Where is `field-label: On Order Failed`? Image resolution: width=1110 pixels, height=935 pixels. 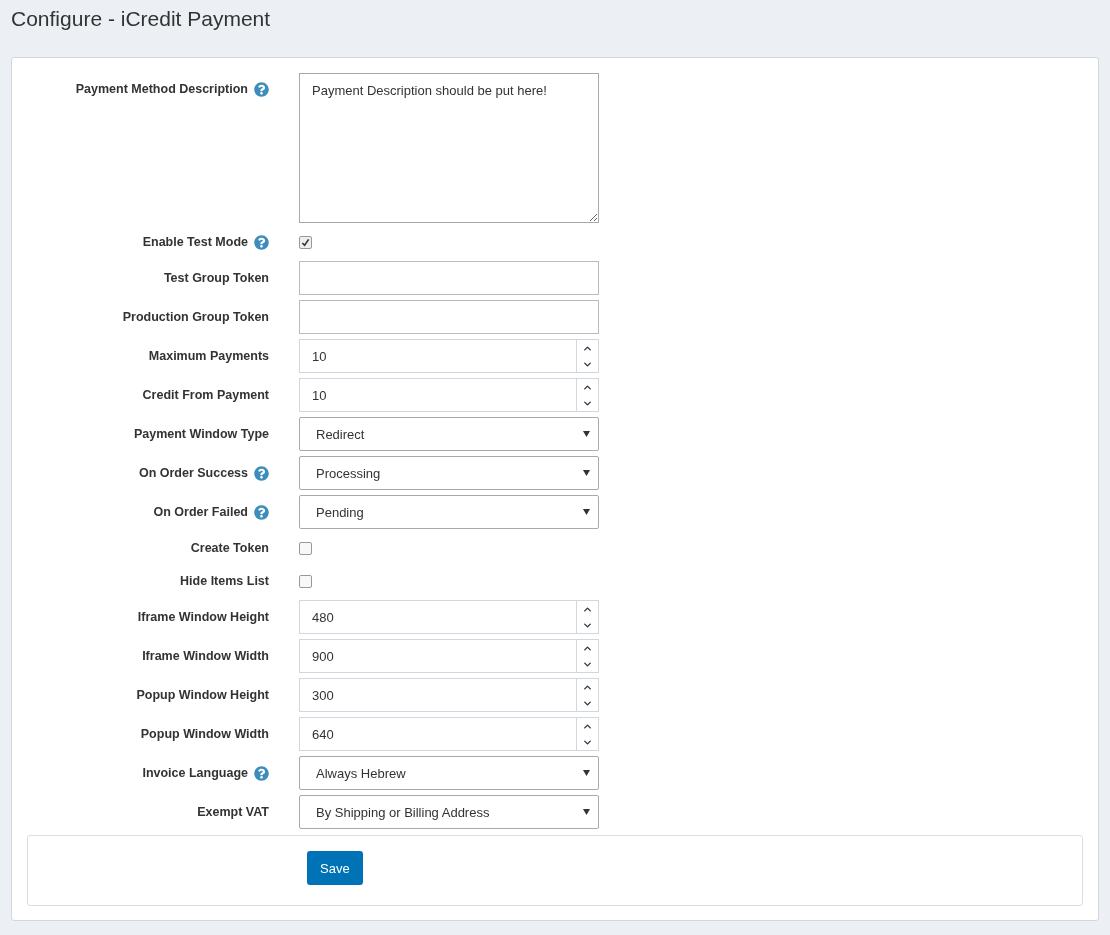
field-label: On Order Failed is located at coordinates (200, 512).